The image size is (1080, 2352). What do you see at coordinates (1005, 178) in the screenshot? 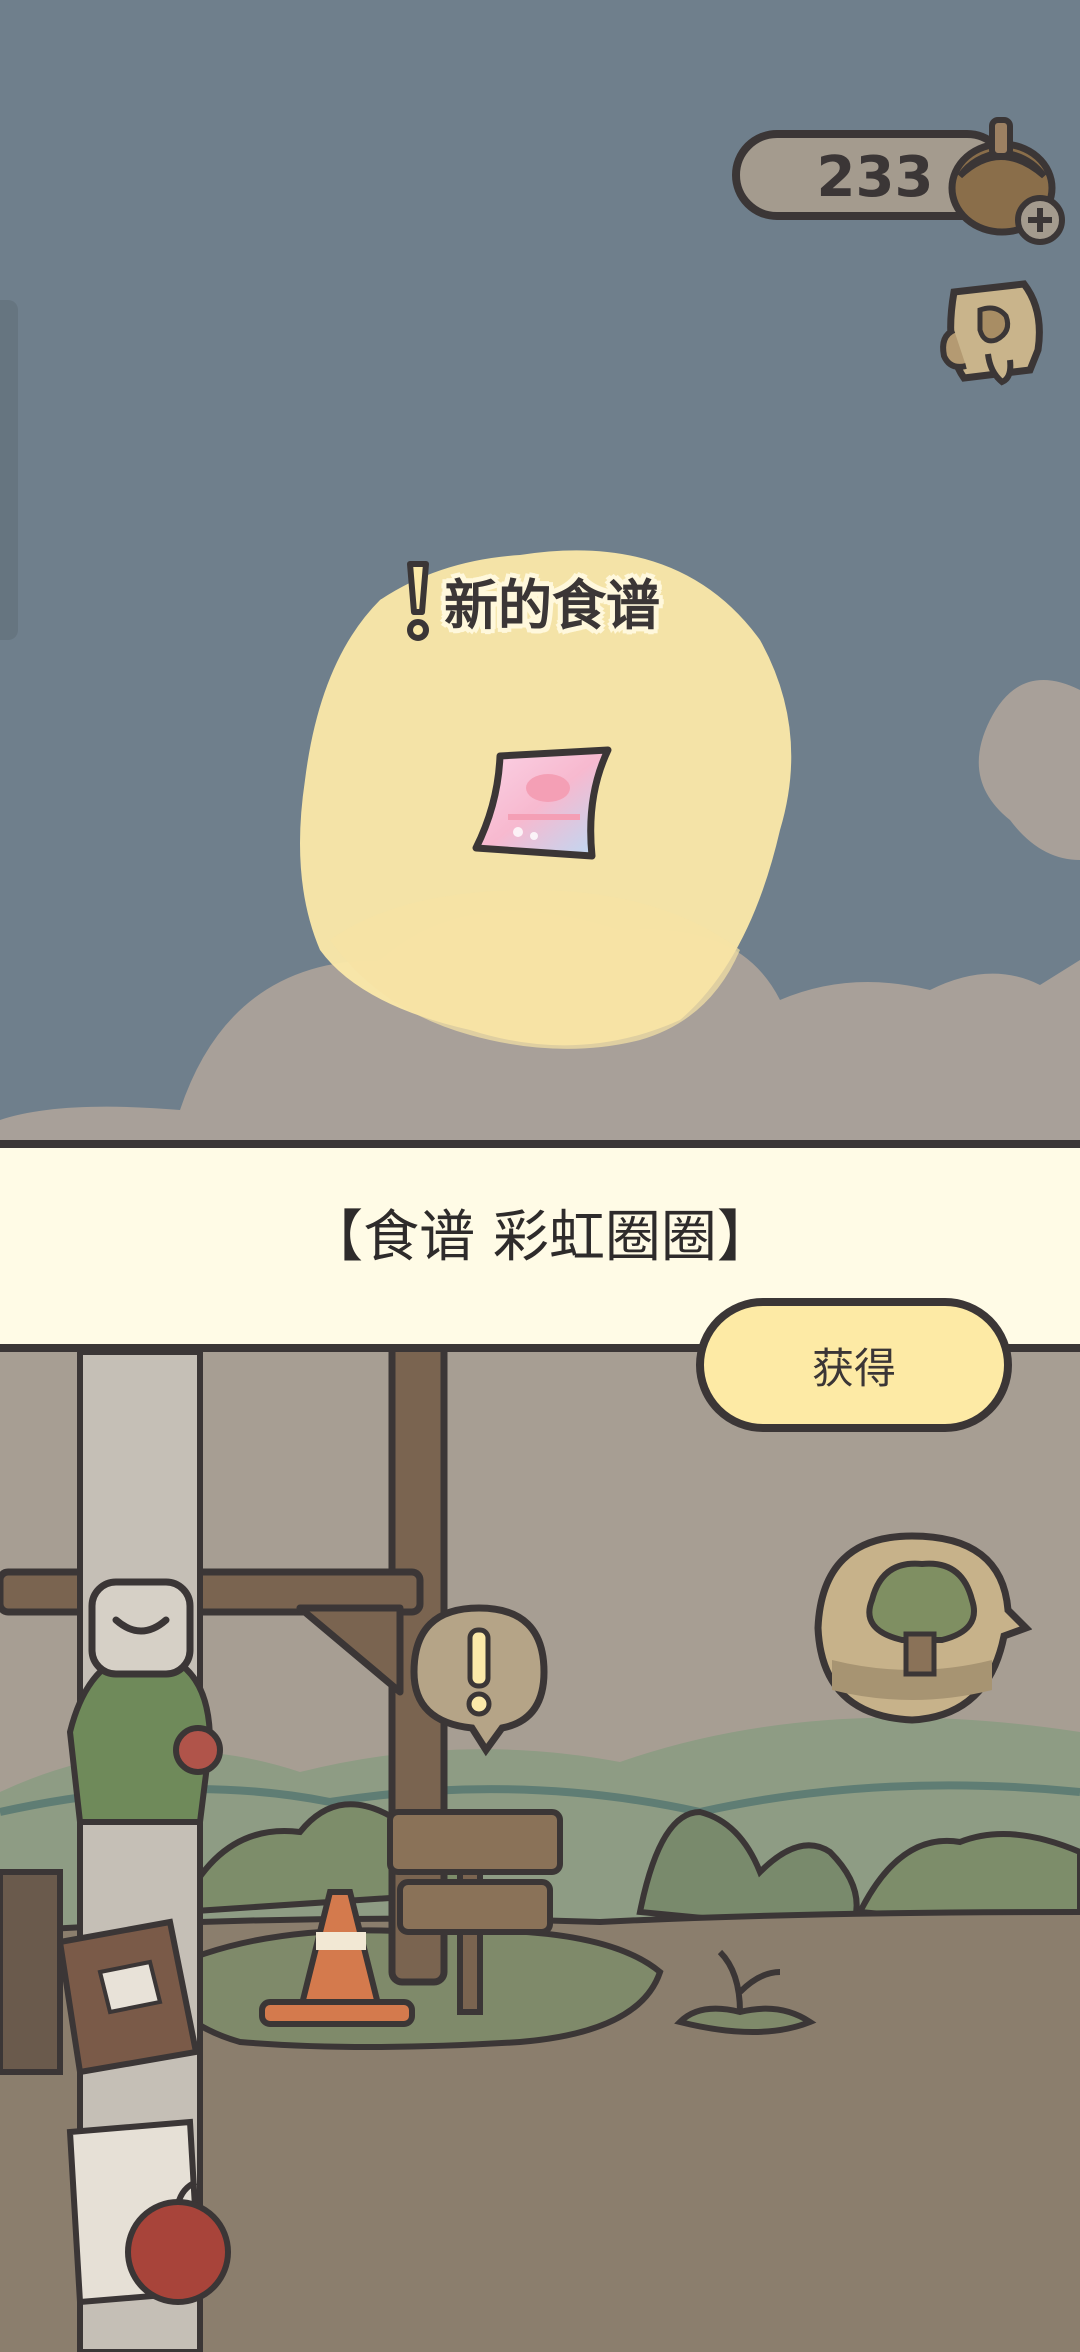
I see `acorn-icon` at bounding box center [1005, 178].